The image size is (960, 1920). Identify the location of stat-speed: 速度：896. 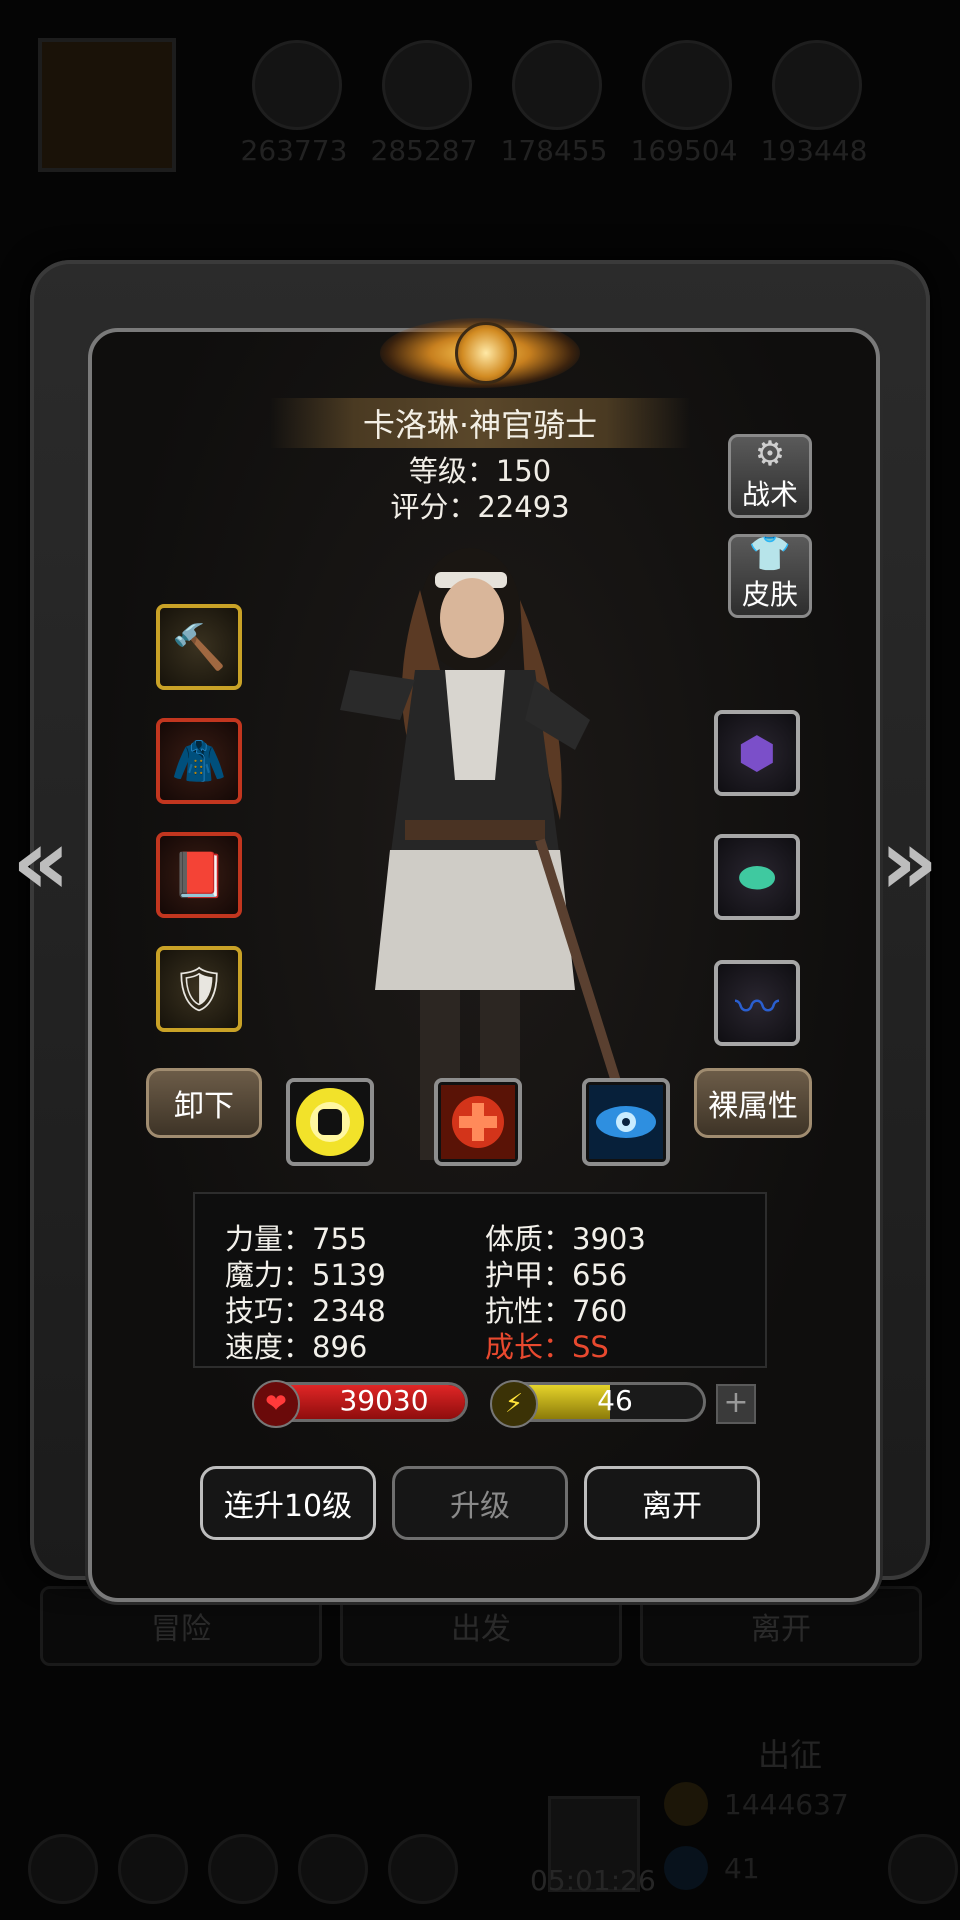
(296, 1347).